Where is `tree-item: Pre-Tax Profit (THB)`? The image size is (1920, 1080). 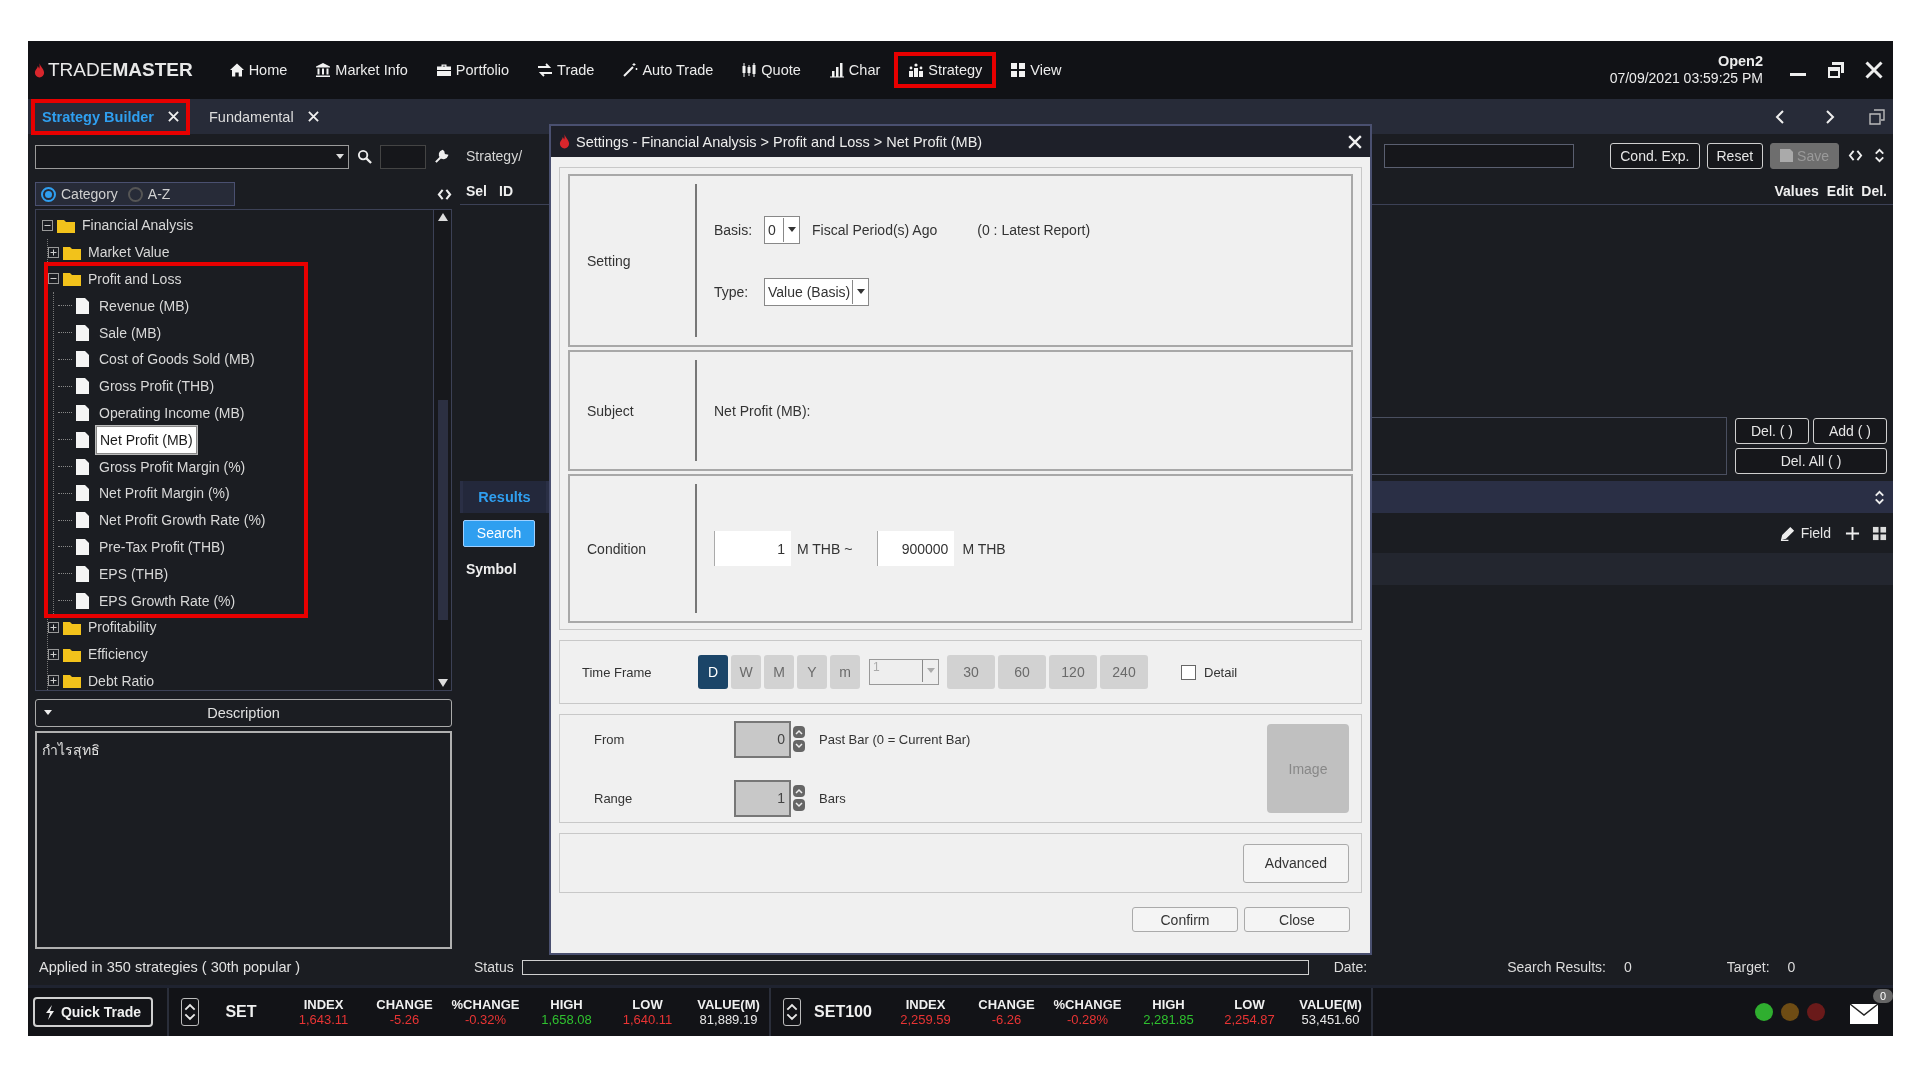
tree-item: Pre-Tax Profit (THB) is located at coordinates (162, 546).